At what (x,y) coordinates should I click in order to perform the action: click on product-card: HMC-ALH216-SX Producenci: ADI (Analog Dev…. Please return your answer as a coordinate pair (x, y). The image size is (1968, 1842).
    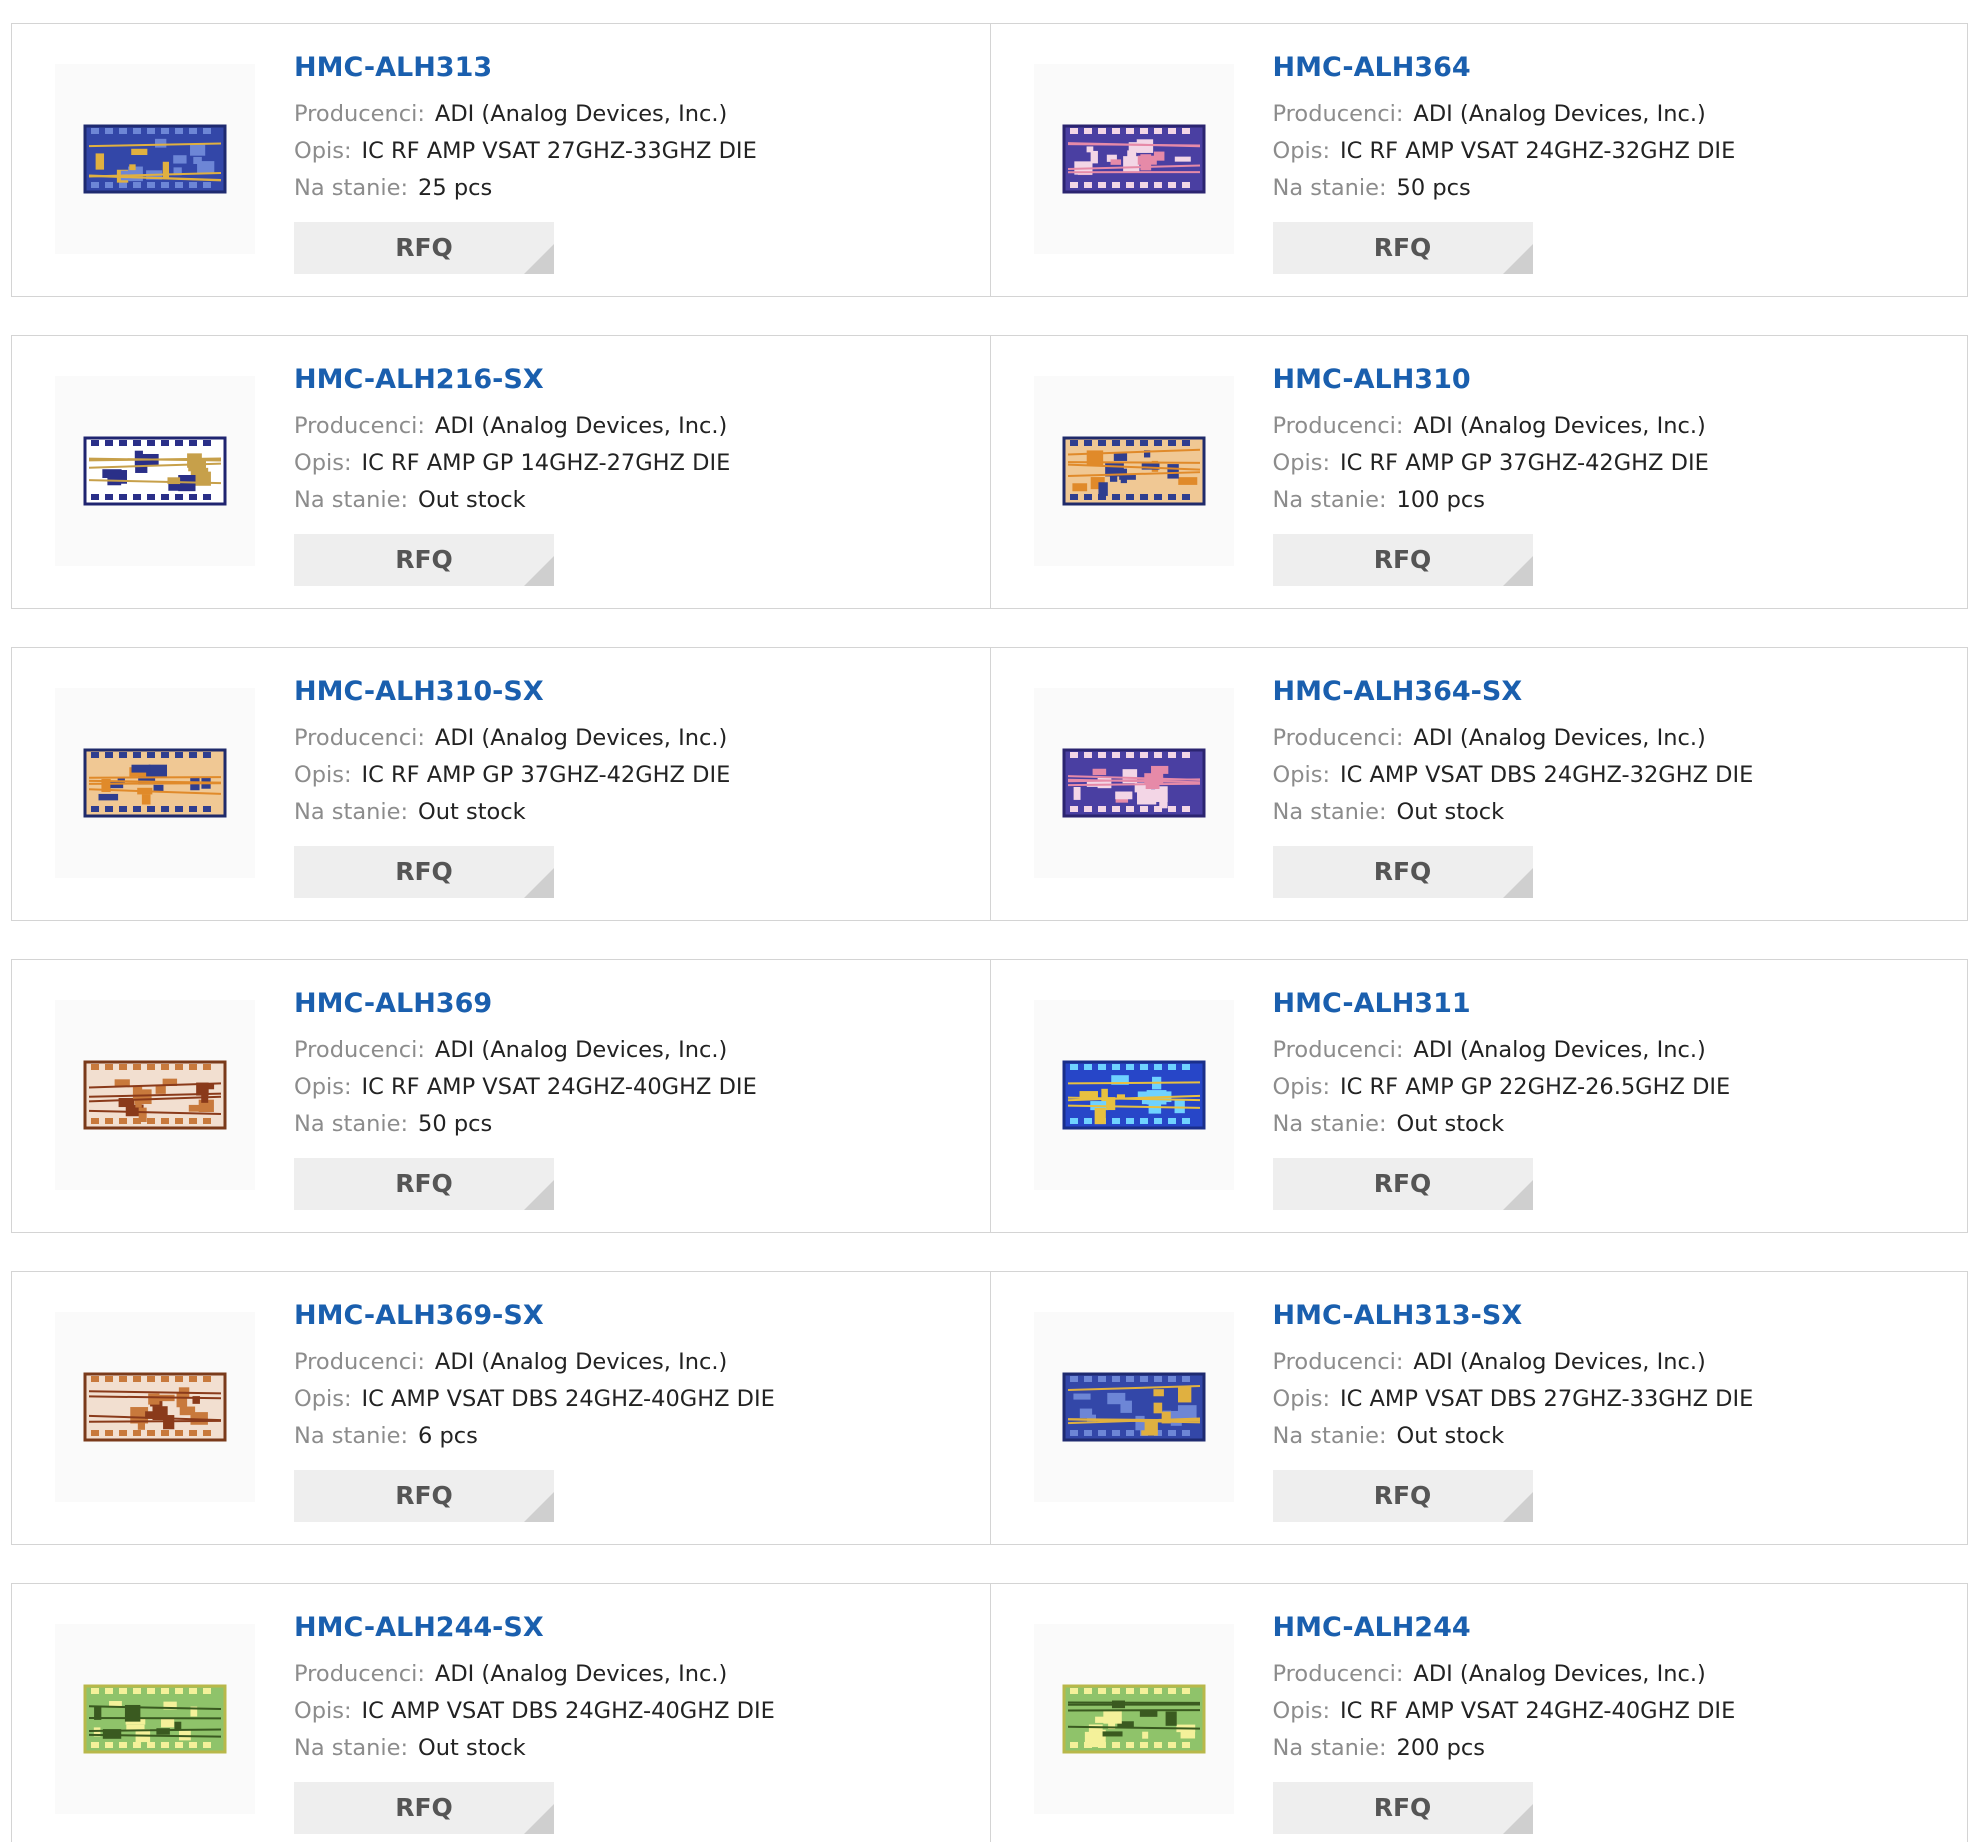
    Looking at the image, I should click on (501, 472).